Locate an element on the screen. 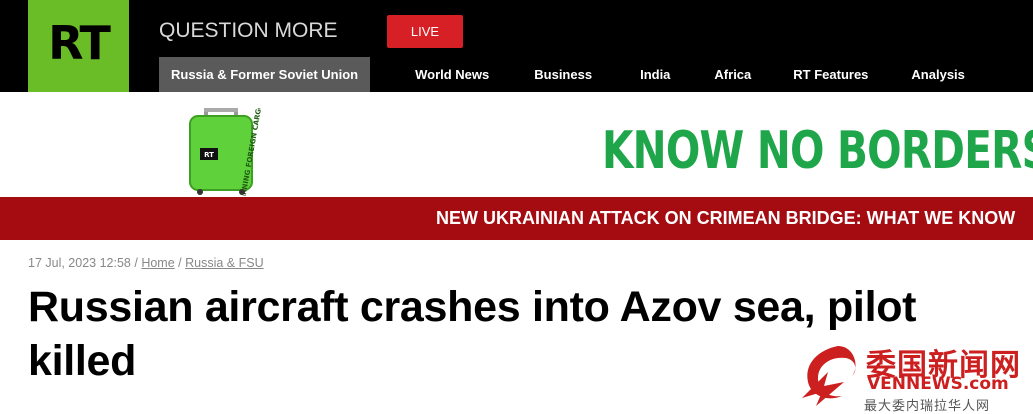 Image resolution: width=1033 pixels, height=414 pixels. watermark-en: VENNEWS.com is located at coordinates (938, 384).